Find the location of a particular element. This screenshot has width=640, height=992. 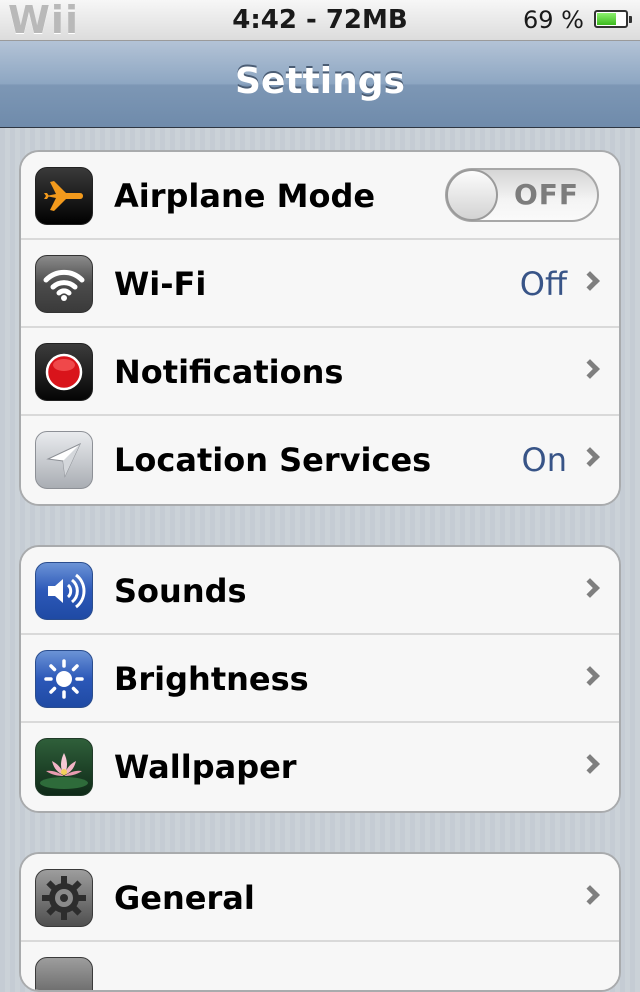

location-status-value: On is located at coordinates (544, 460).